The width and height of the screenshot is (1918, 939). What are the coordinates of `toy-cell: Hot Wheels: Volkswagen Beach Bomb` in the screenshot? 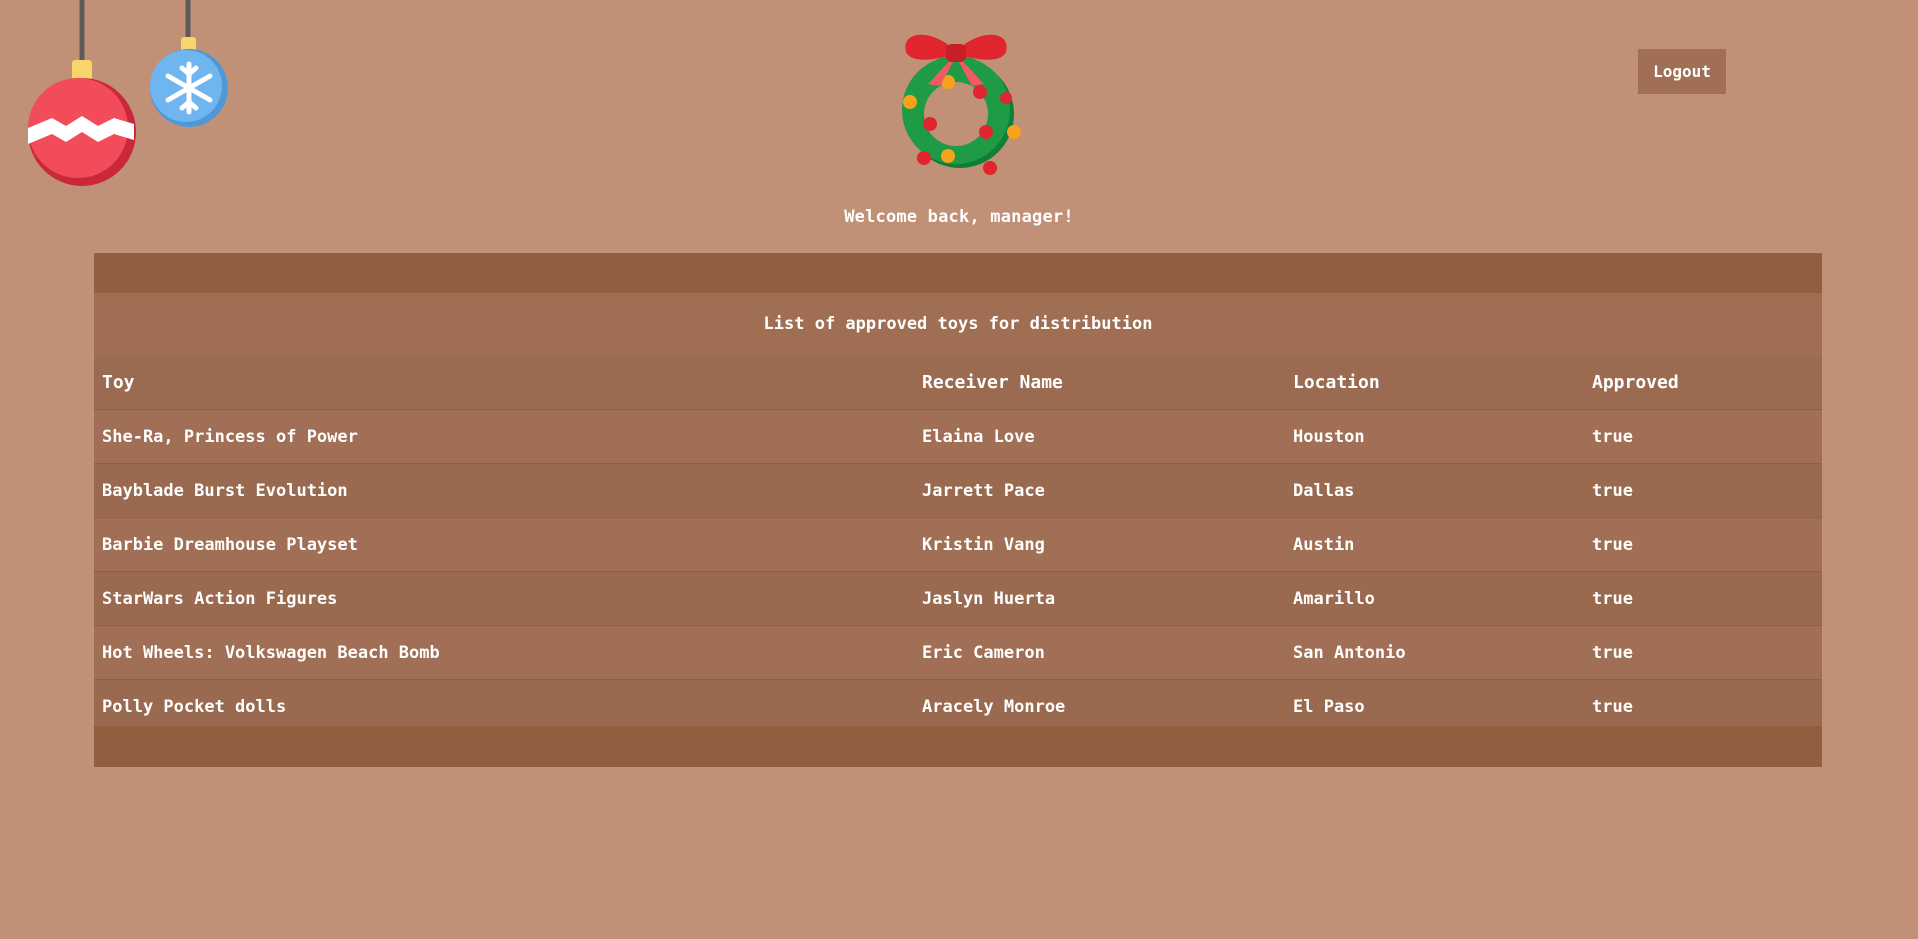 It's located at (504, 652).